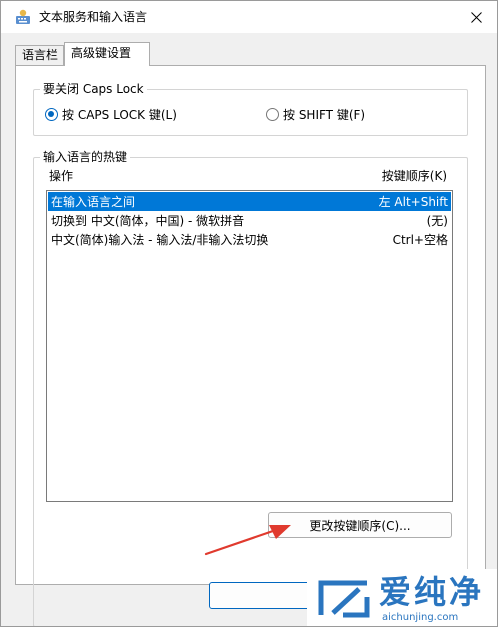 This screenshot has width=498, height=627. I want to click on list-item-action: 中文(简体)输入法 - 输入法/非输入法切换, so click(160, 240).